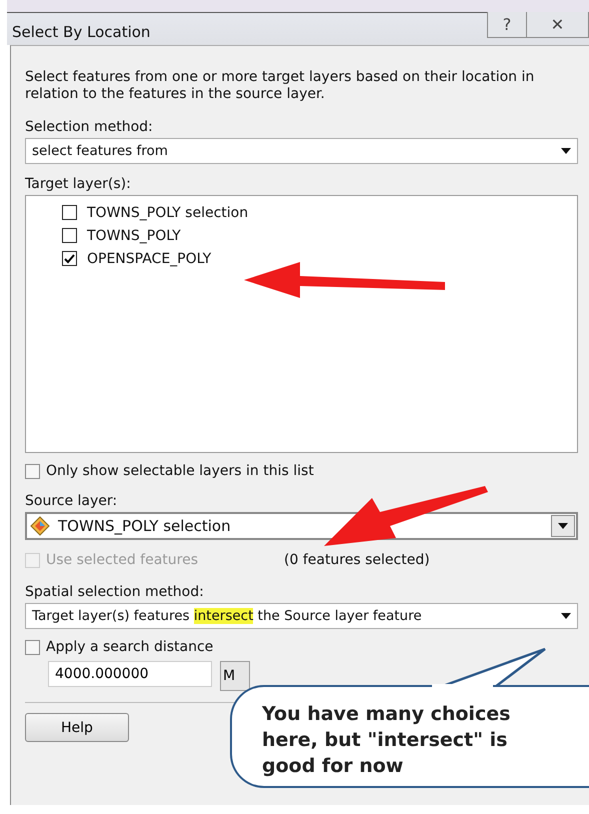  Describe the element at coordinates (130, 647) in the screenshot. I see `checkbox-label: Apply a search distance` at that location.